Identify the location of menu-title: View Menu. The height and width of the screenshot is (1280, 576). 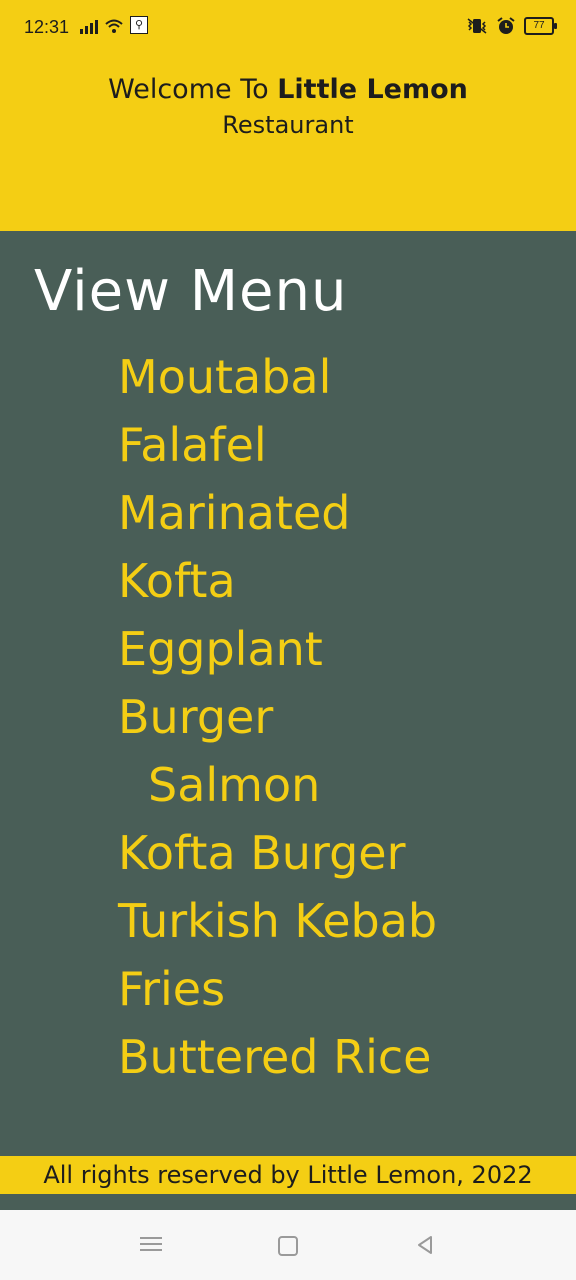
(191, 291).